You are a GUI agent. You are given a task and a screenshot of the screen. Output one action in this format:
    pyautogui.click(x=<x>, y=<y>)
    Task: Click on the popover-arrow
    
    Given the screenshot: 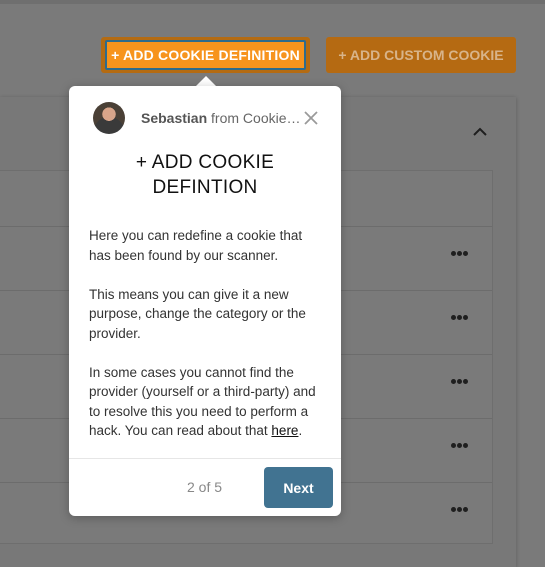 What is the action you would take?
    pyautogui.click(x=206, y=81)
    